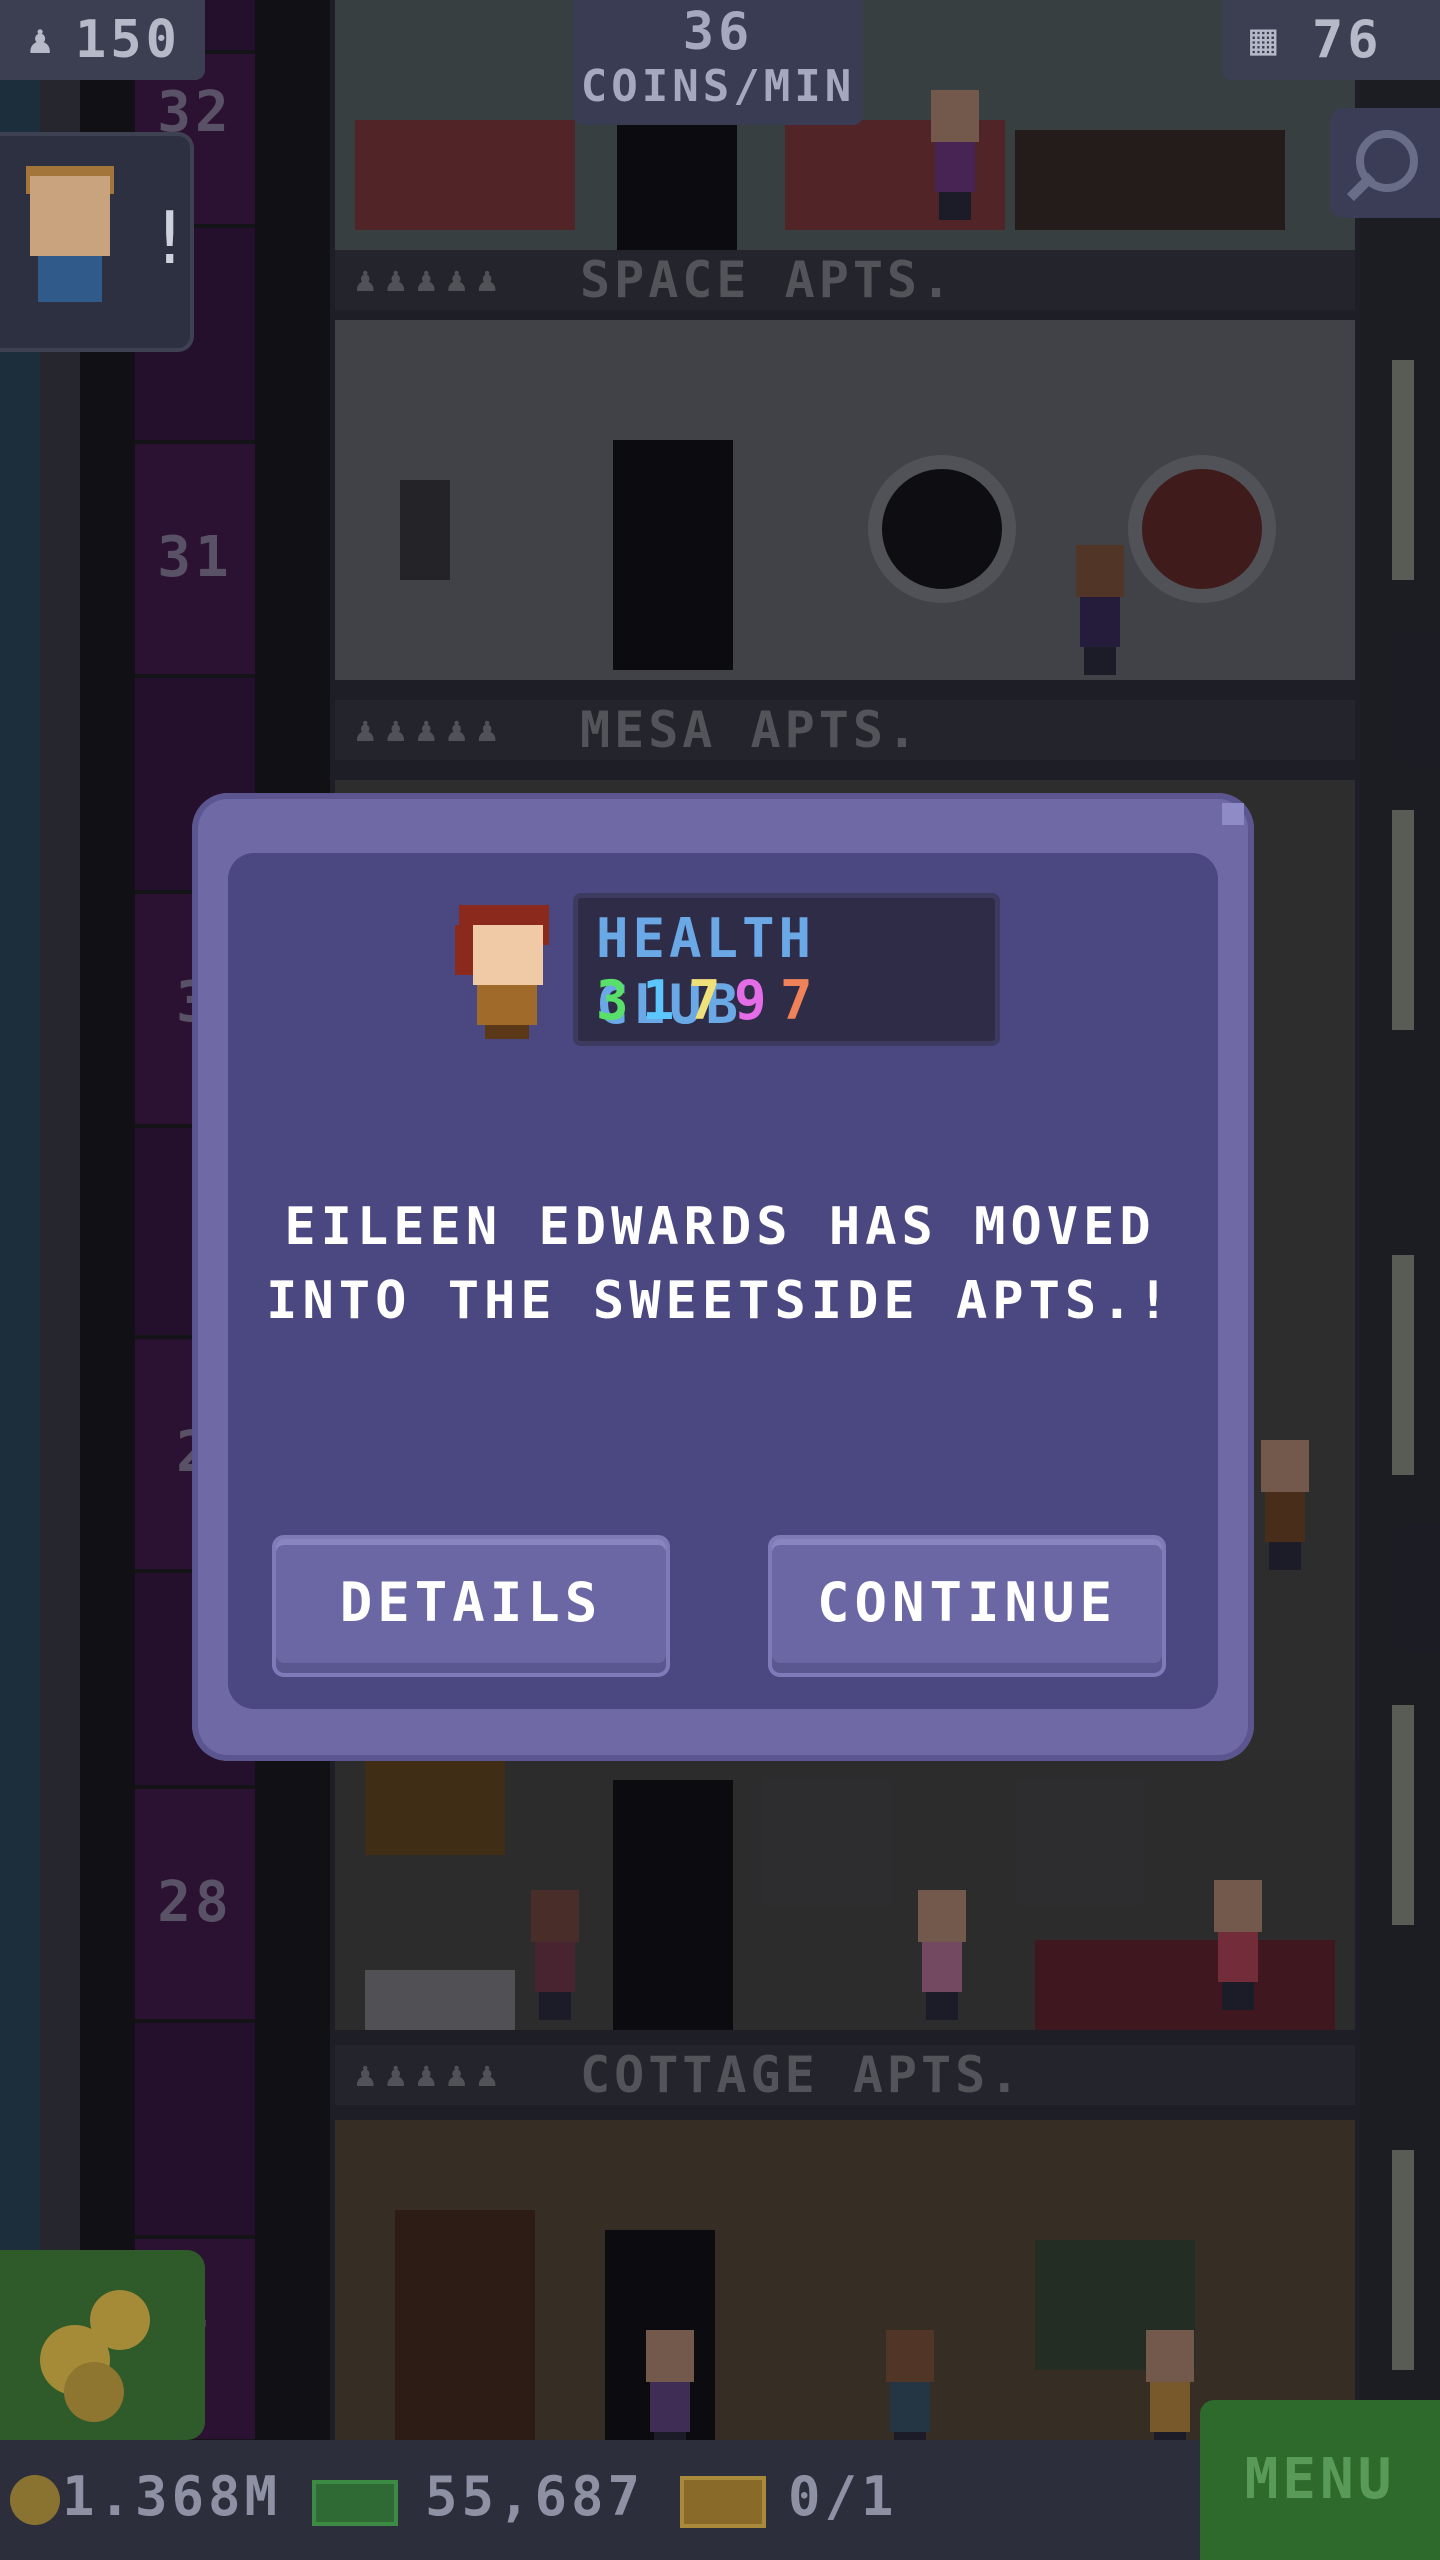 This screenshot has width=1440, height=2560. What do you see at coordinates (967, 1606) in the screenshot?
I see `continue-button: CONTINUE` at bounding box center [967, 1606].